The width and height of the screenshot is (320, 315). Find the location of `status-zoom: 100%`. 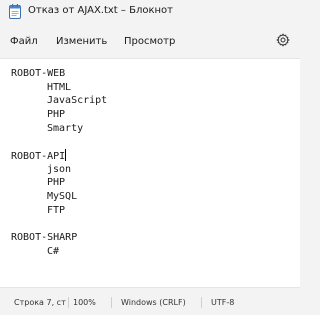

status-zoom: 100% is located at coordinates (84, 302).